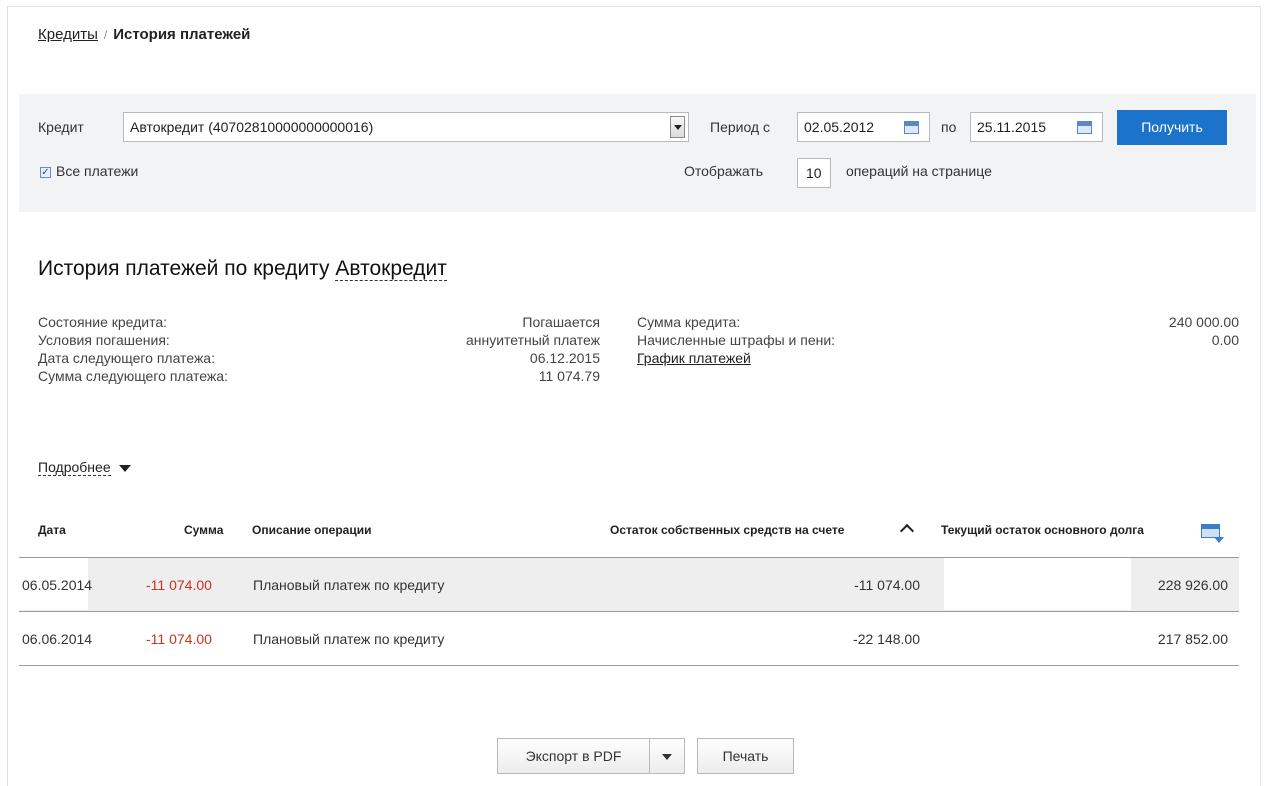 Image resolution: width=1270 pixels, height=786 pixels. I want to click on print-button: Печать, so click(745, 756).